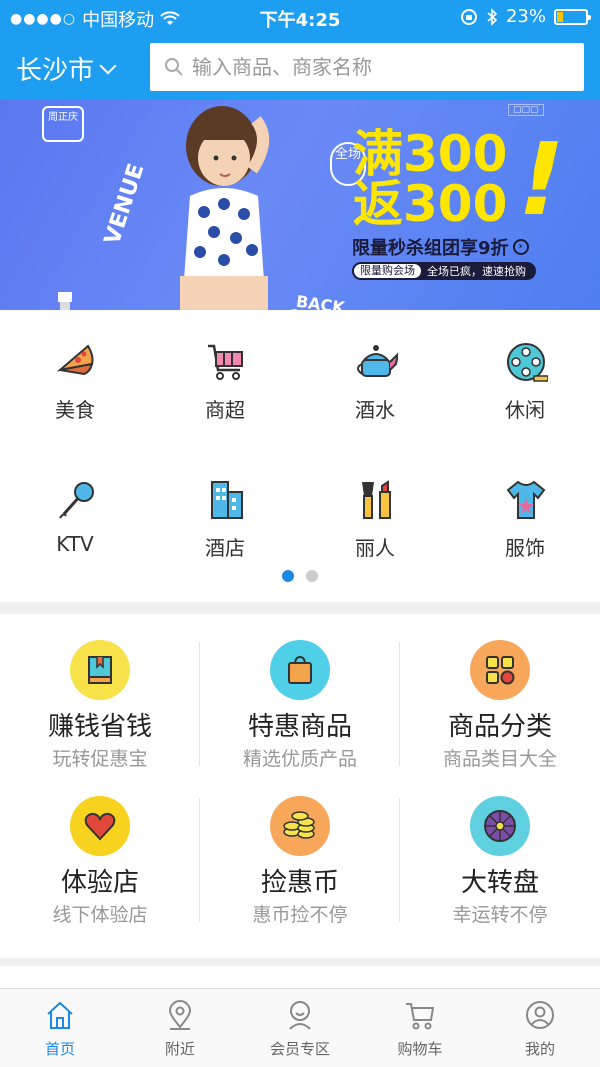 Image resolution: width=600 pixels, height=1067 pixels. What do you see at coordinates (527, 362) in the screenshot?
I see `film-reel-icon` at bounding box center [527, 362].